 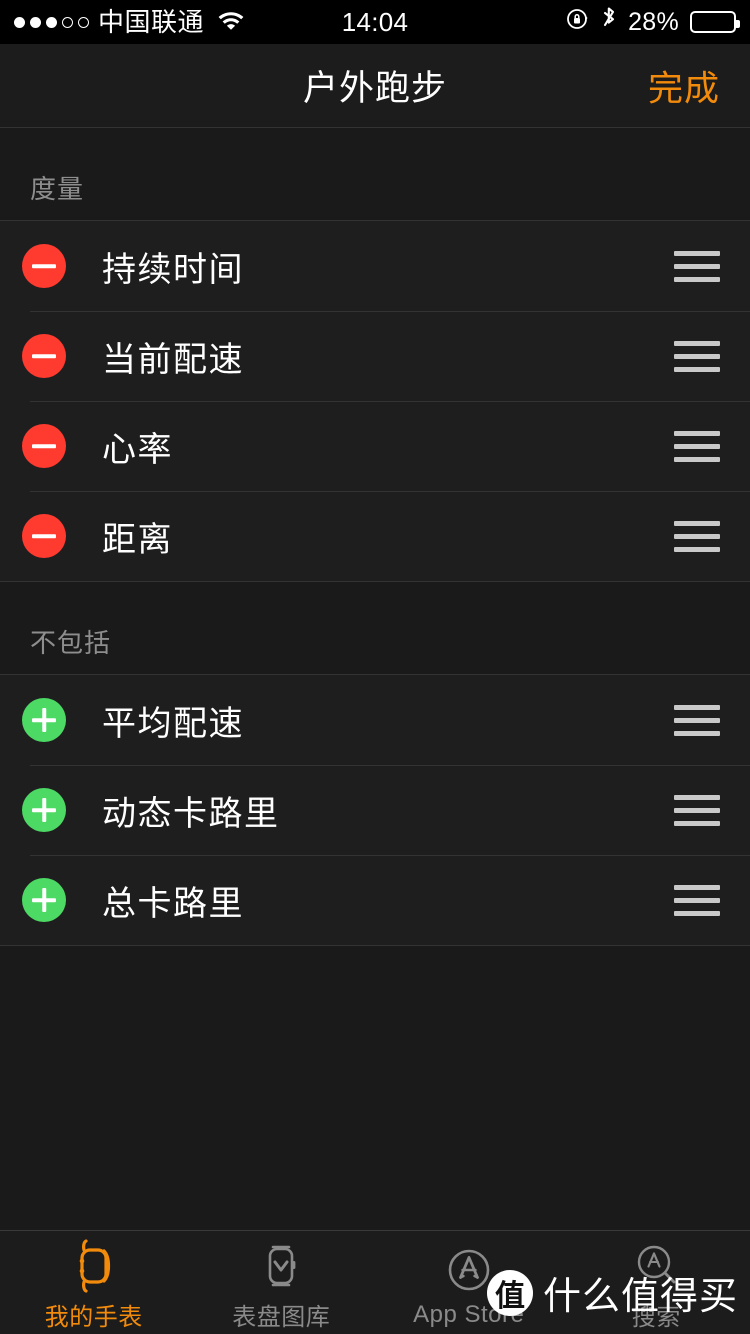 I want to click on wifi-icon, so click(x=231, y=22).